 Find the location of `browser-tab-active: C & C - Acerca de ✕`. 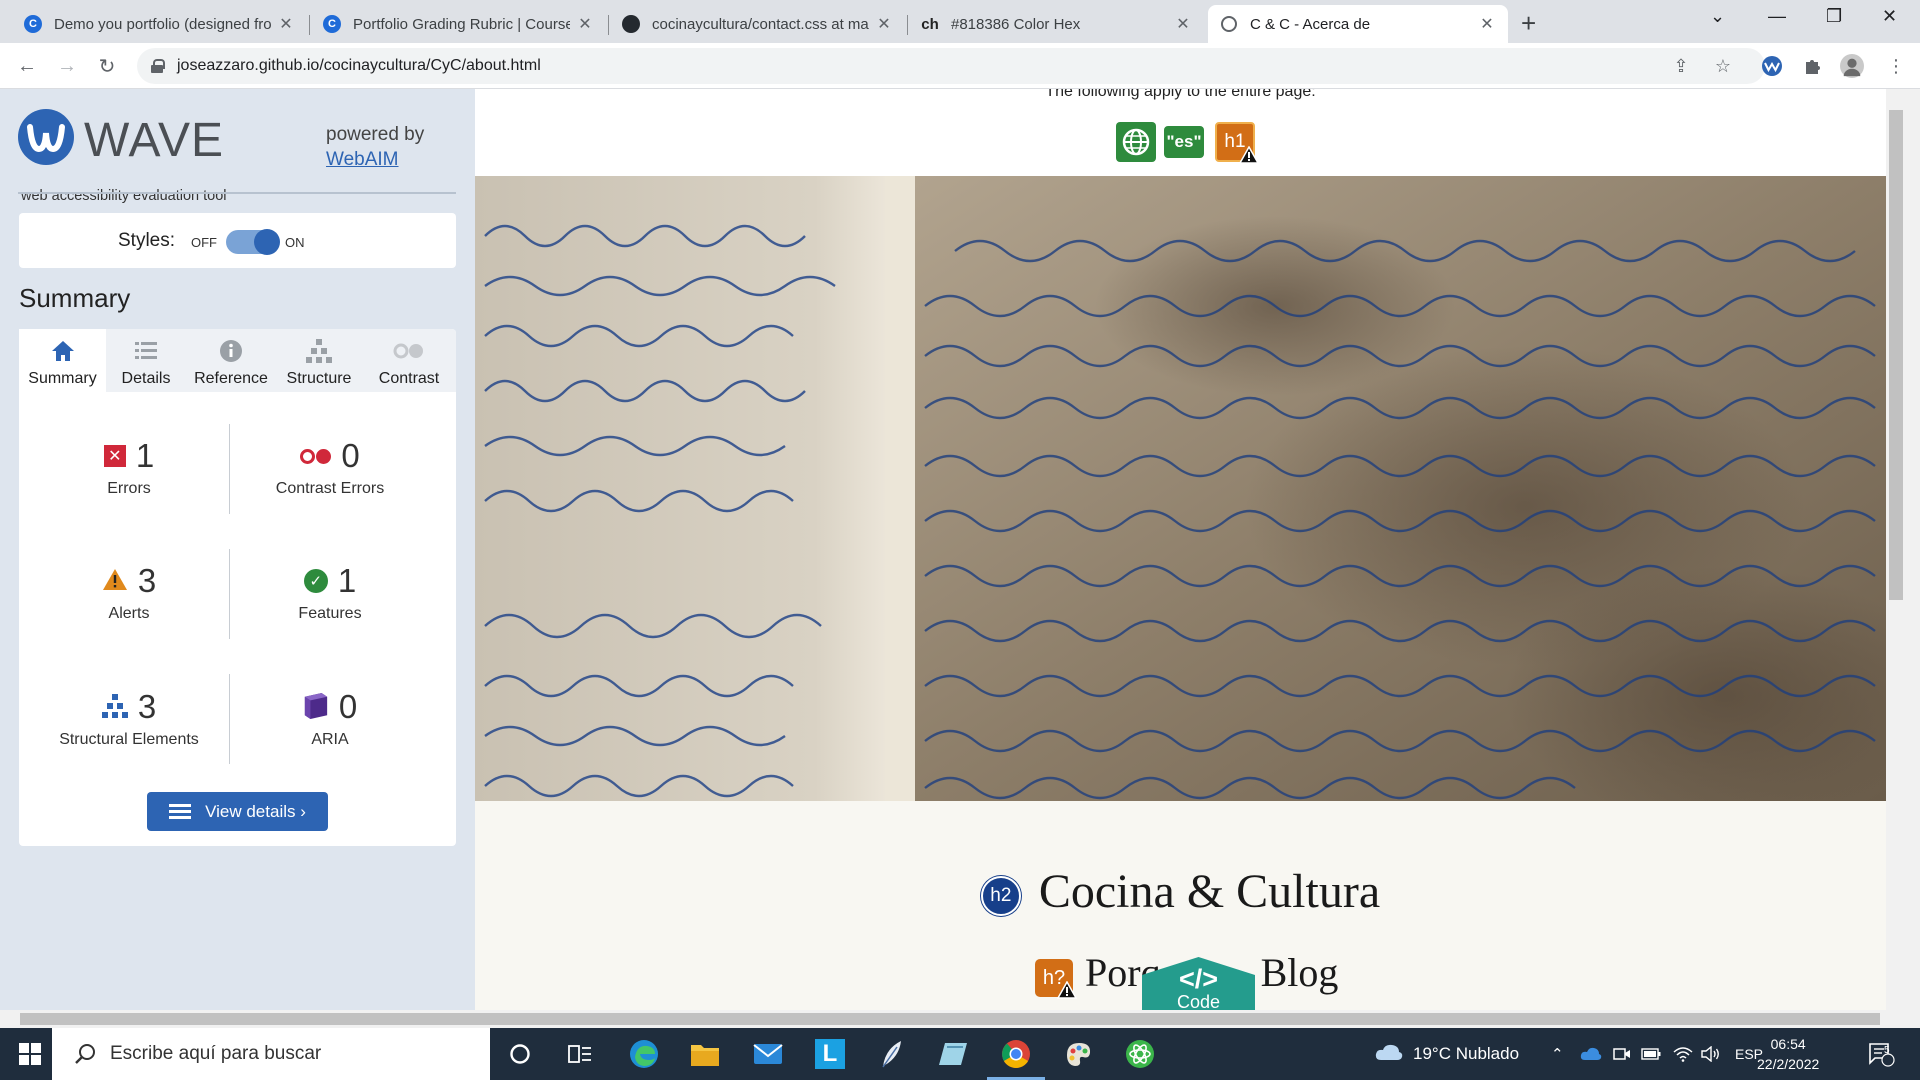

browser-tab-active: C & C - Acerca de ✕ is located at coordinates (1358, 24).